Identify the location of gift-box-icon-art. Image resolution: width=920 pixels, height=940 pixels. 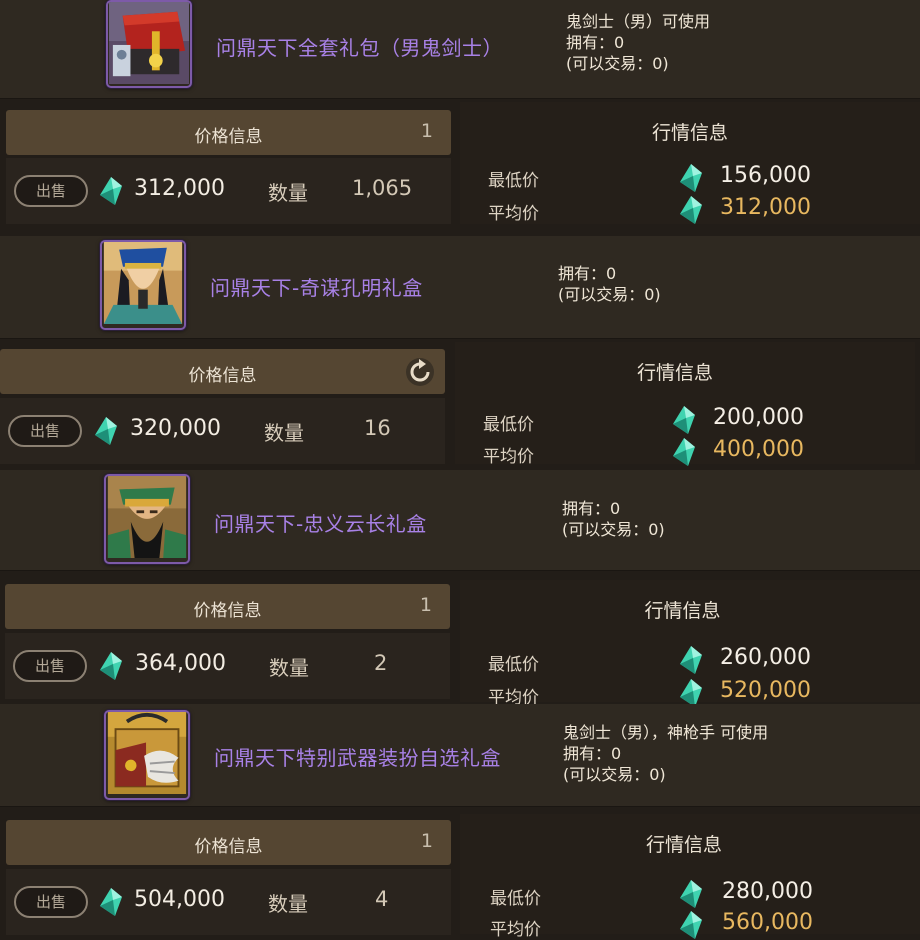
(149, 43).